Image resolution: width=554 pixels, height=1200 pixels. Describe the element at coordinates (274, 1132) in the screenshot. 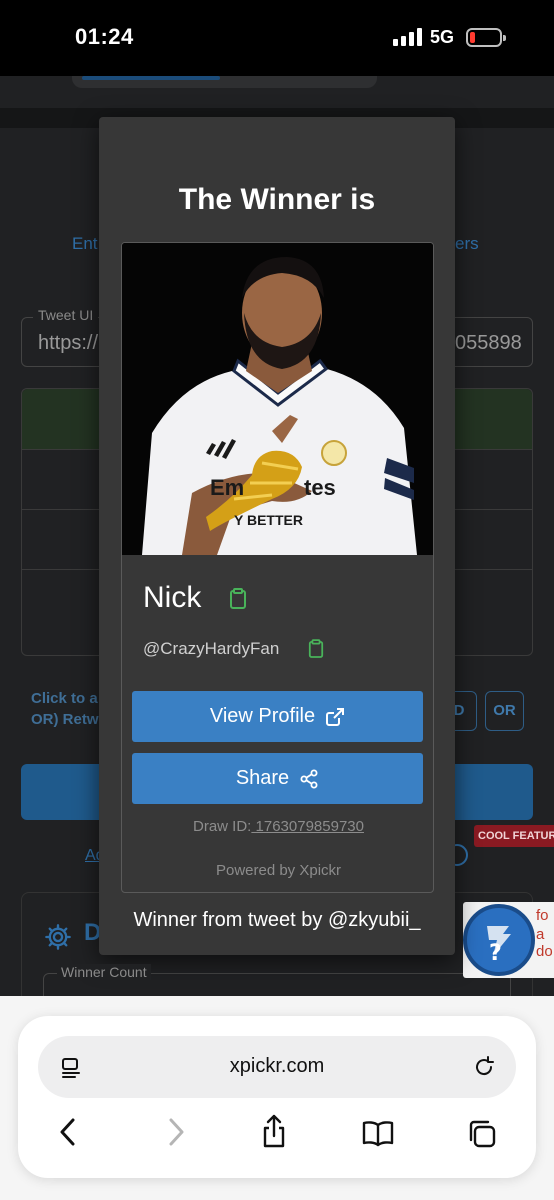

I see `share-sheet-icon` at that location.